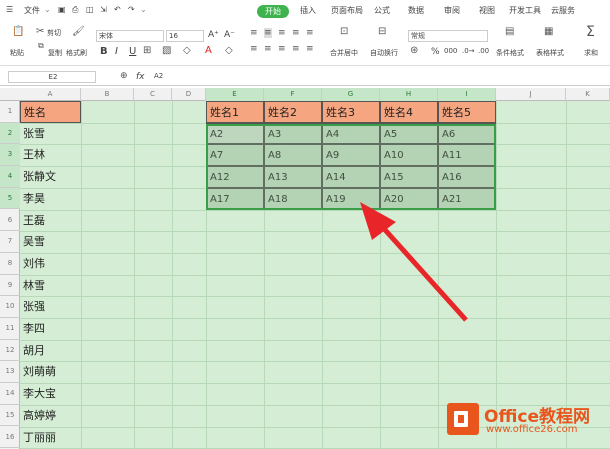  I want to click on watermark-url: www.office26.com, so click(532, 429).